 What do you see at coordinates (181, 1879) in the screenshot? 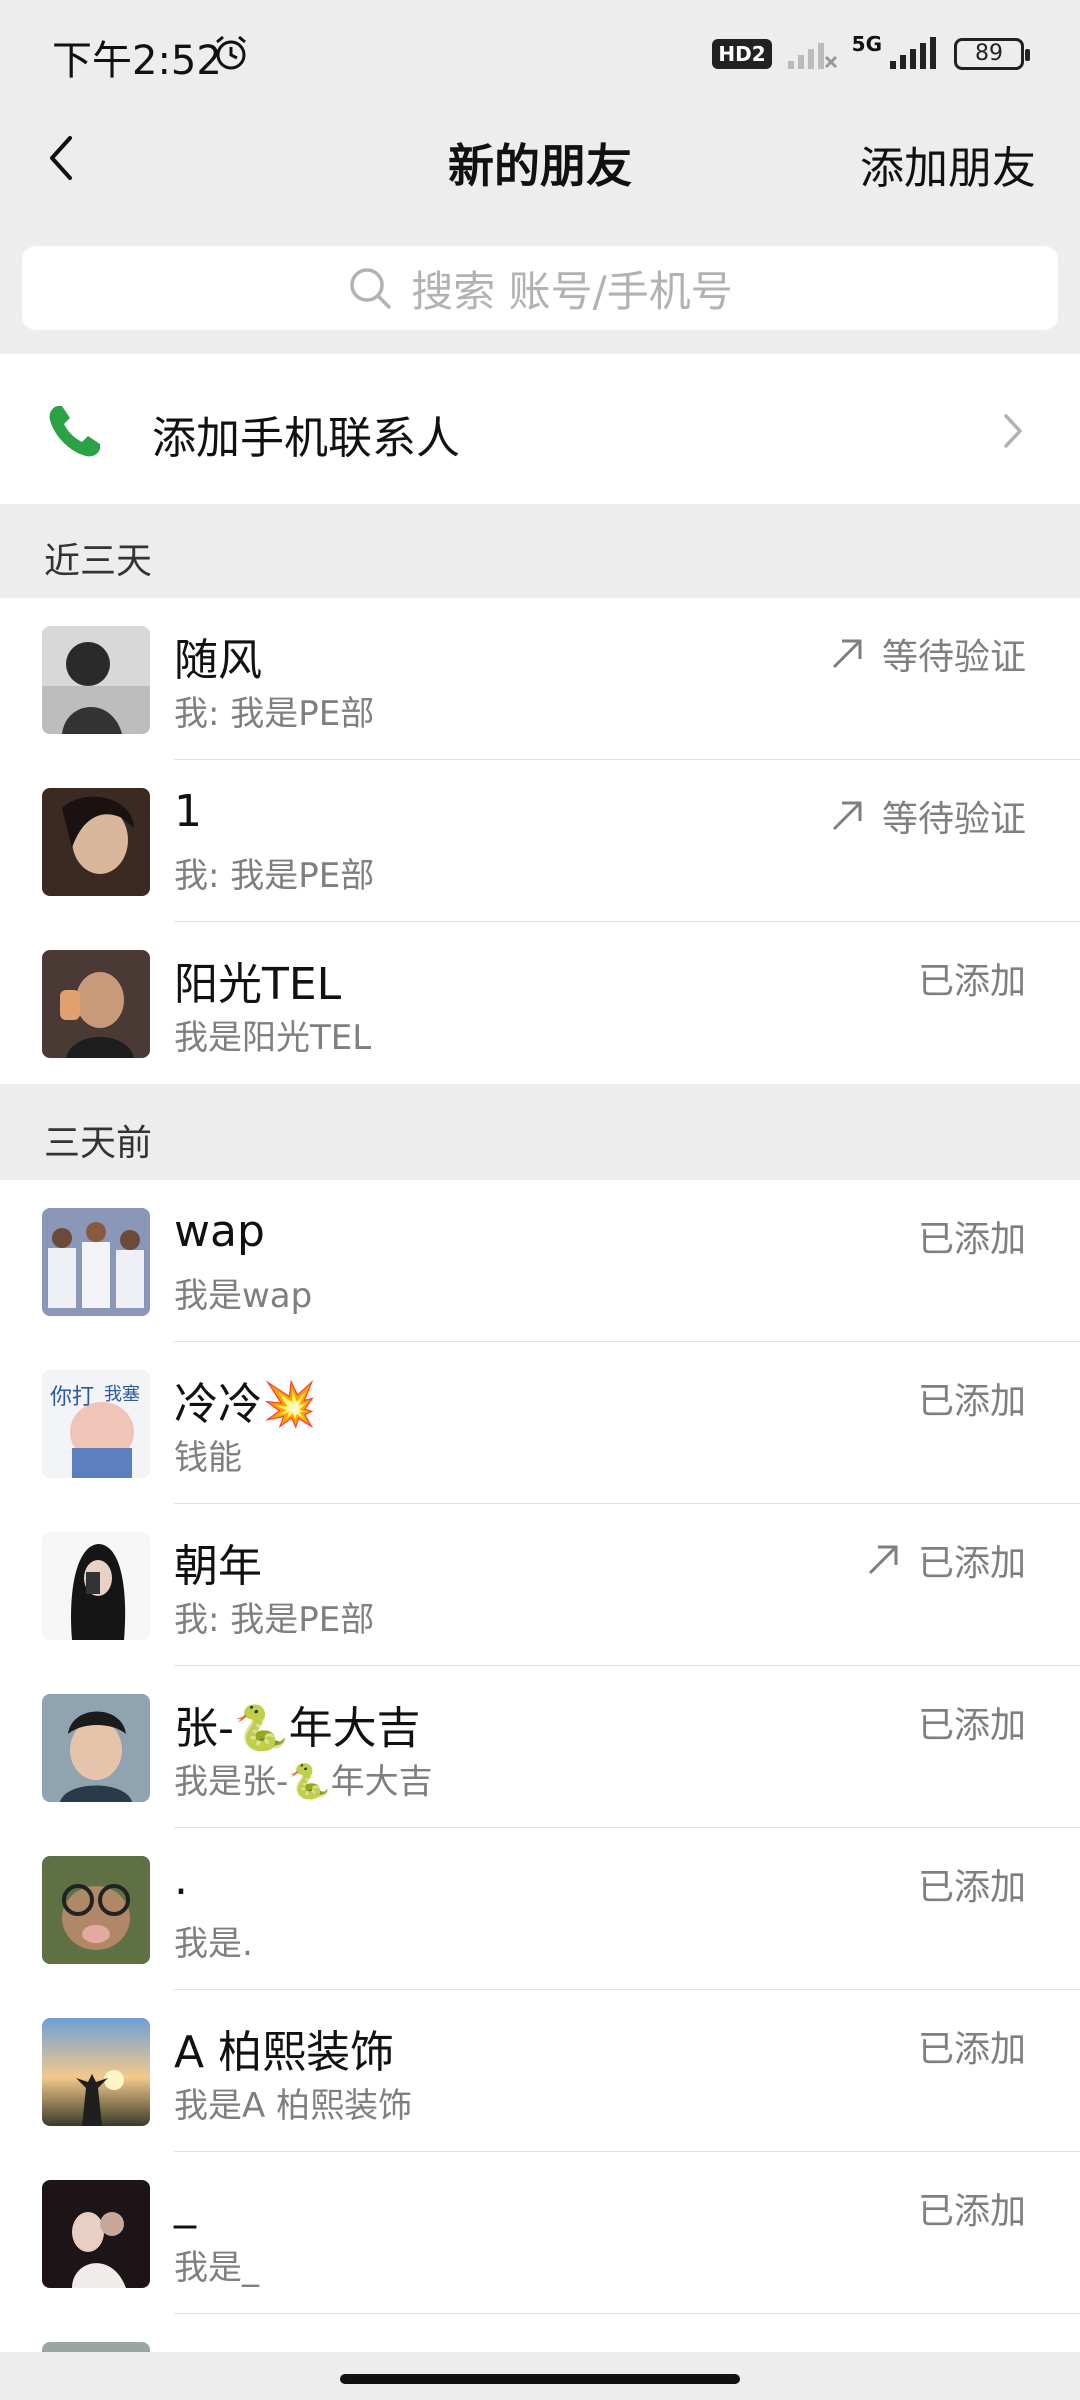
I see `item-name: .` at bounding box center [181, 1879].